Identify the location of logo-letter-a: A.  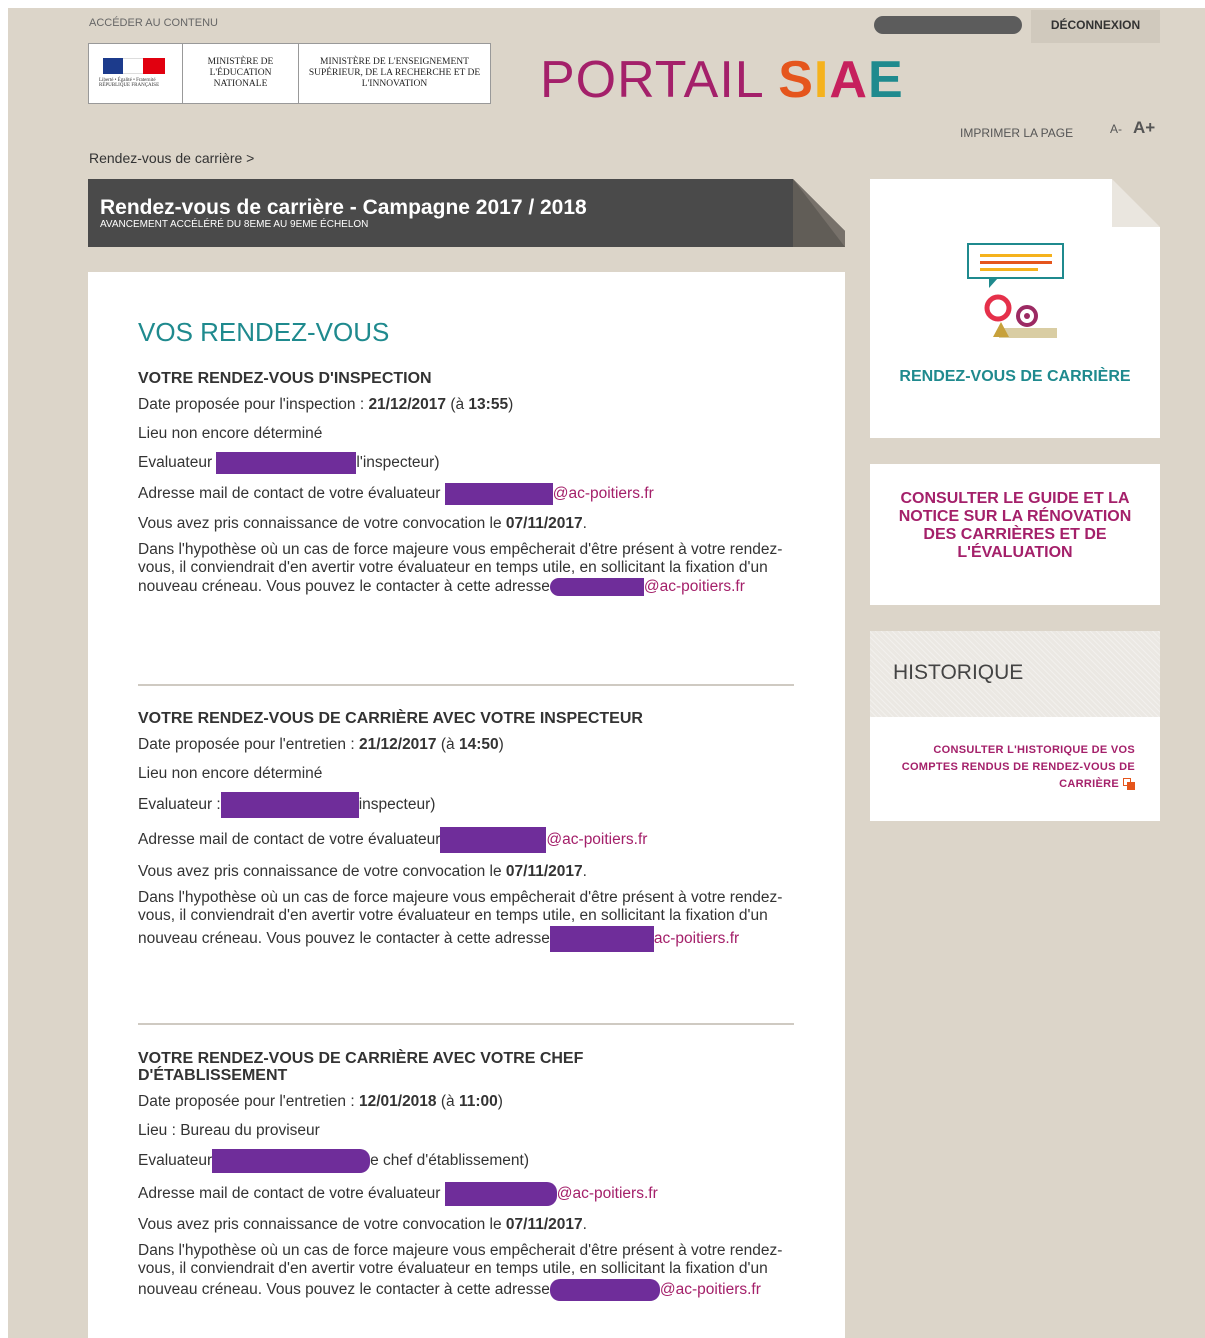
(848, 80).